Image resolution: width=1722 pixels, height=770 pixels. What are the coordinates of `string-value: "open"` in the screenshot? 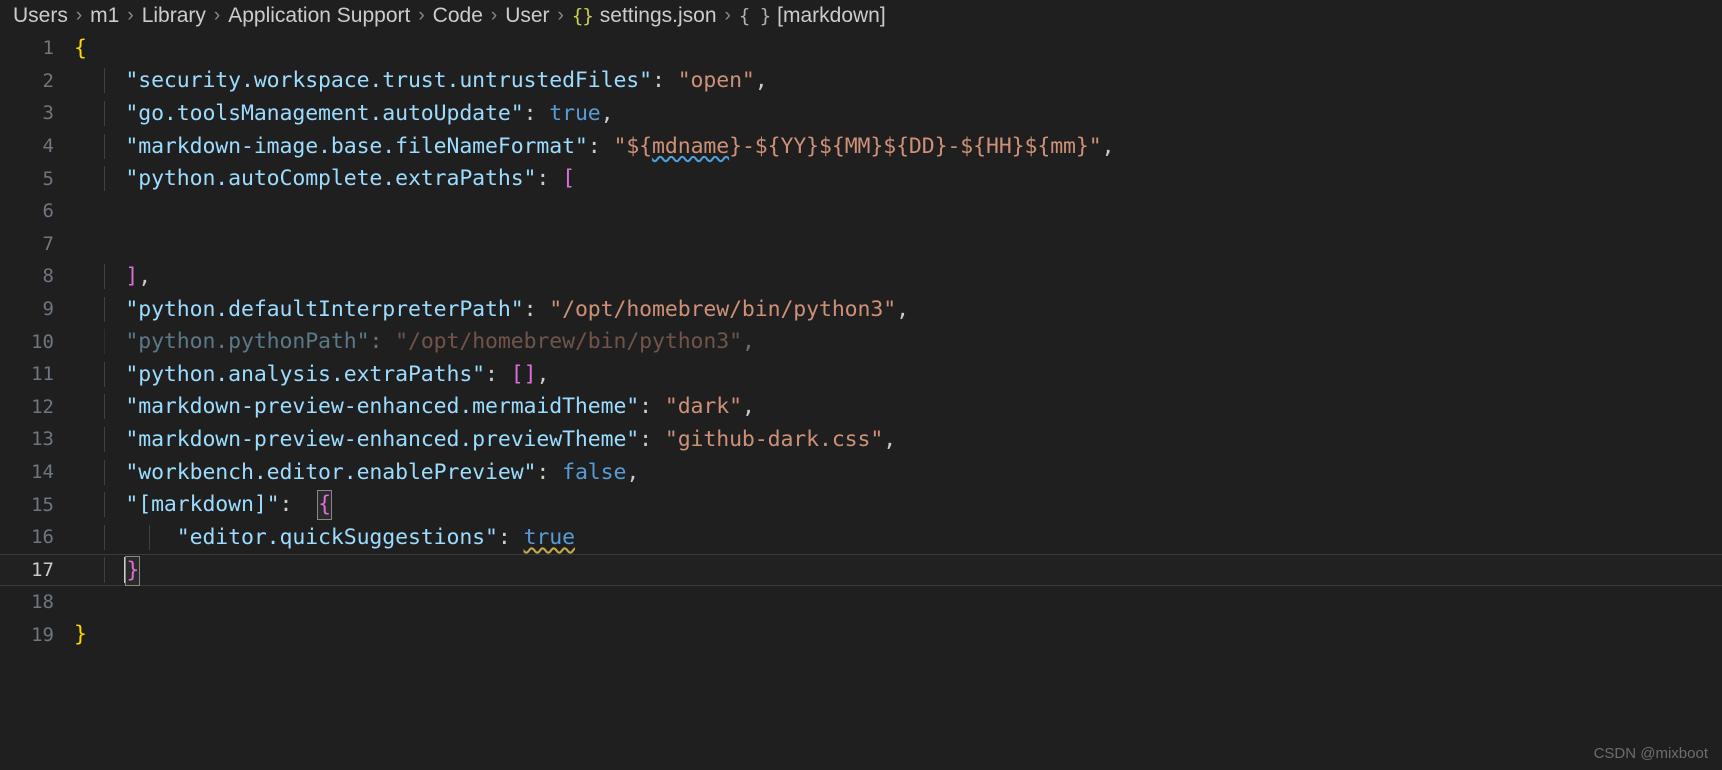 It's located at (716, 81).